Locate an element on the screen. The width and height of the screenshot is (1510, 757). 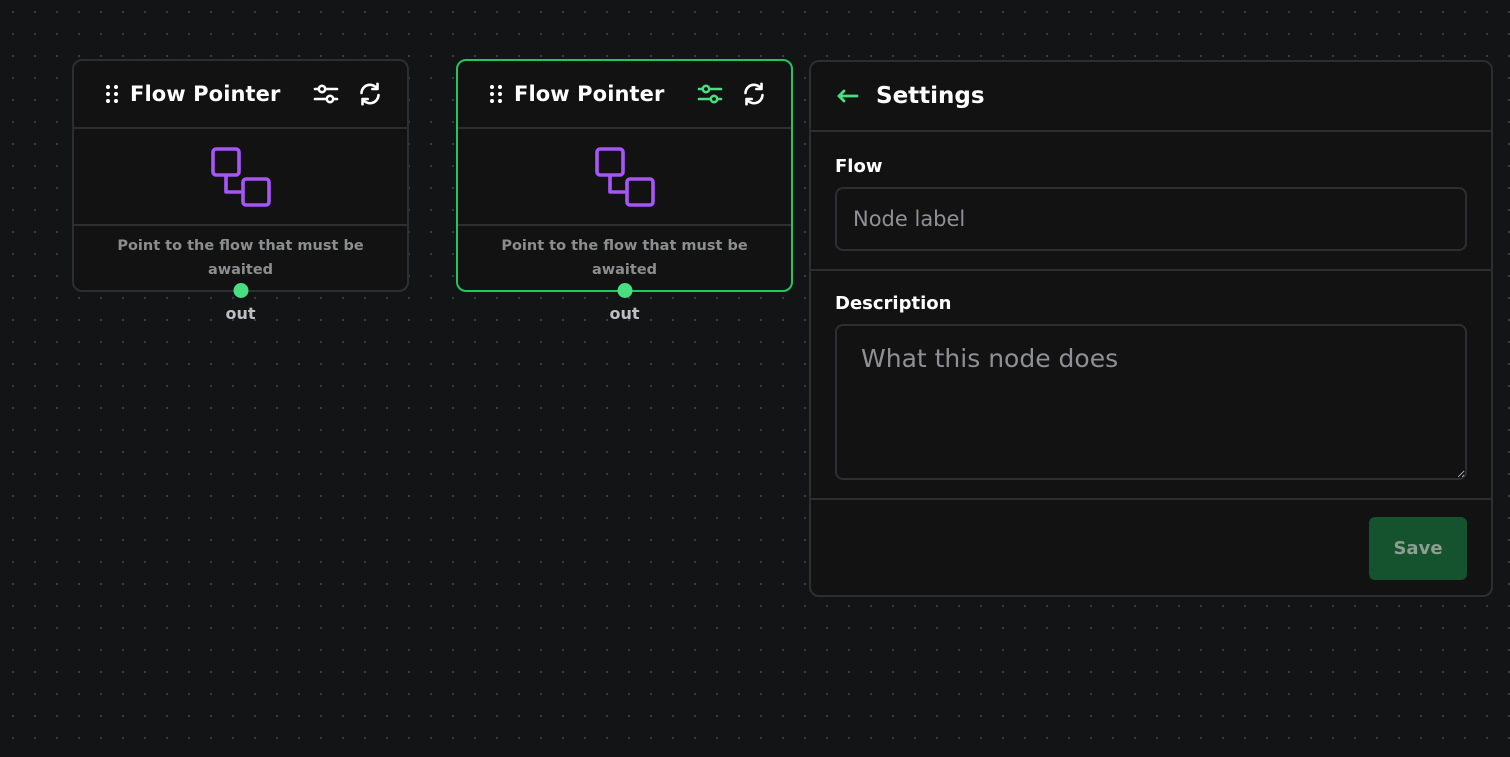
settings-title: Settings is located at coordinates (930, 96).